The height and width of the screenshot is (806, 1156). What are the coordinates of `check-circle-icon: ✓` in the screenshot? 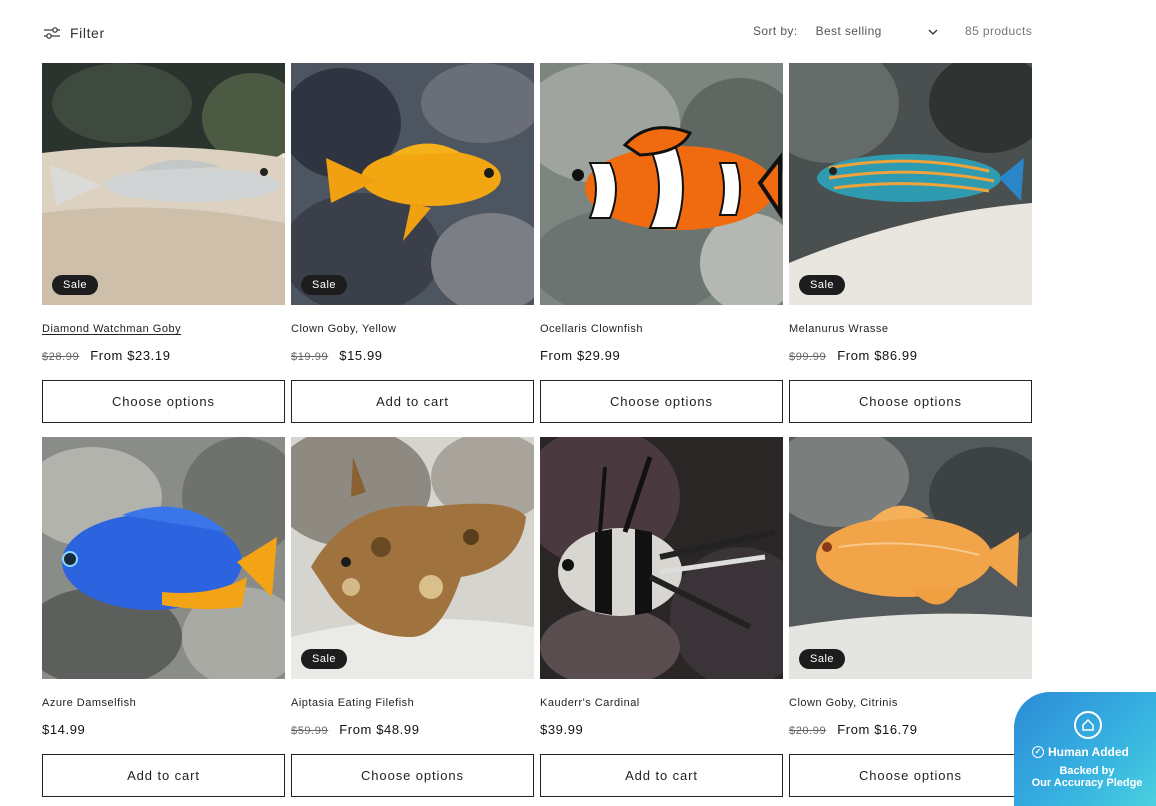 It's located at (1038, 752).